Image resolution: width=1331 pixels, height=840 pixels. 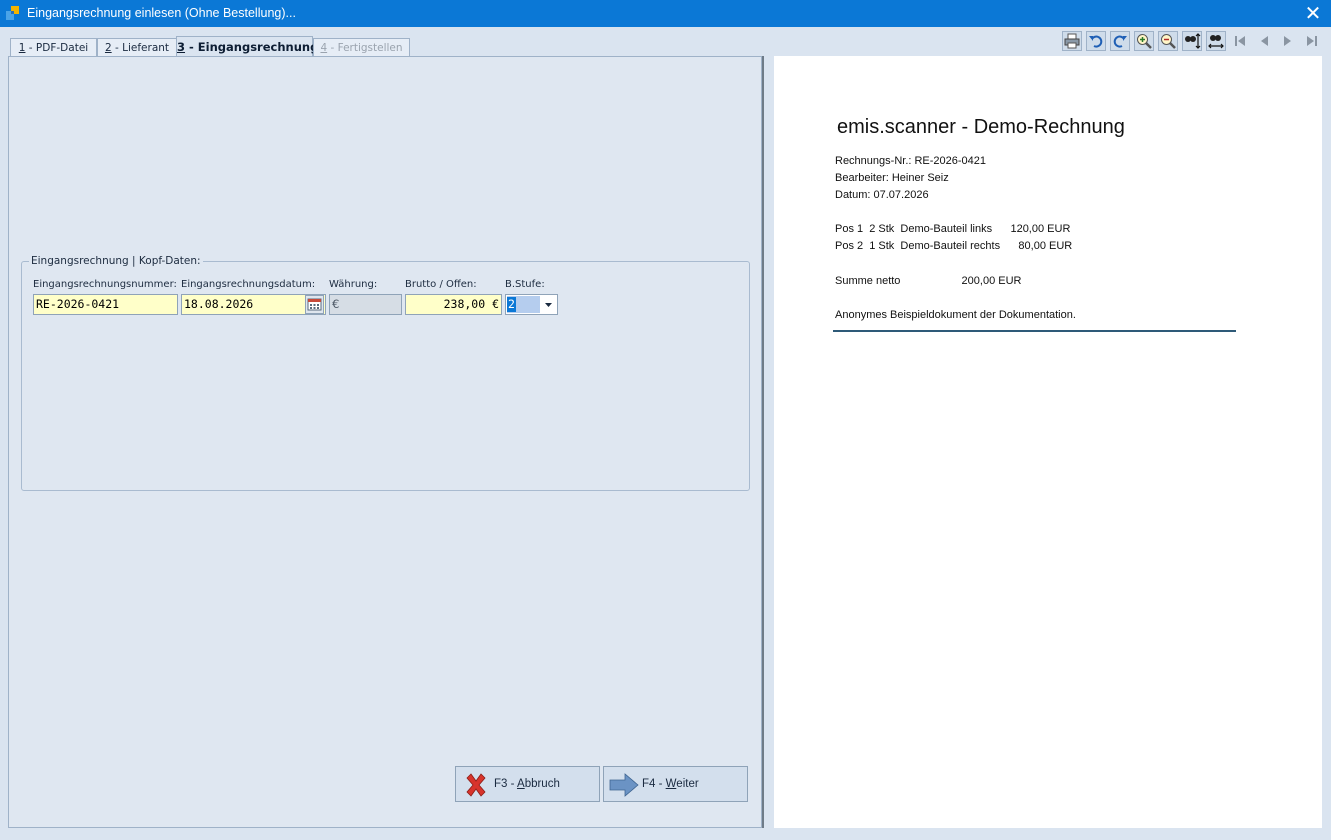 I want to click on invoice-number-field: RE-2026-0421, so click(x=105, y=304).